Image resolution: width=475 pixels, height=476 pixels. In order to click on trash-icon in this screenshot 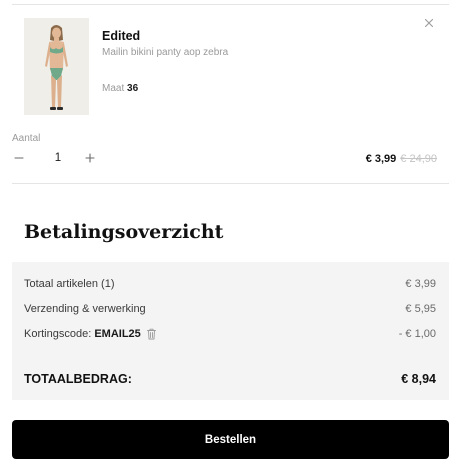, I will do `click(151, 334)`.